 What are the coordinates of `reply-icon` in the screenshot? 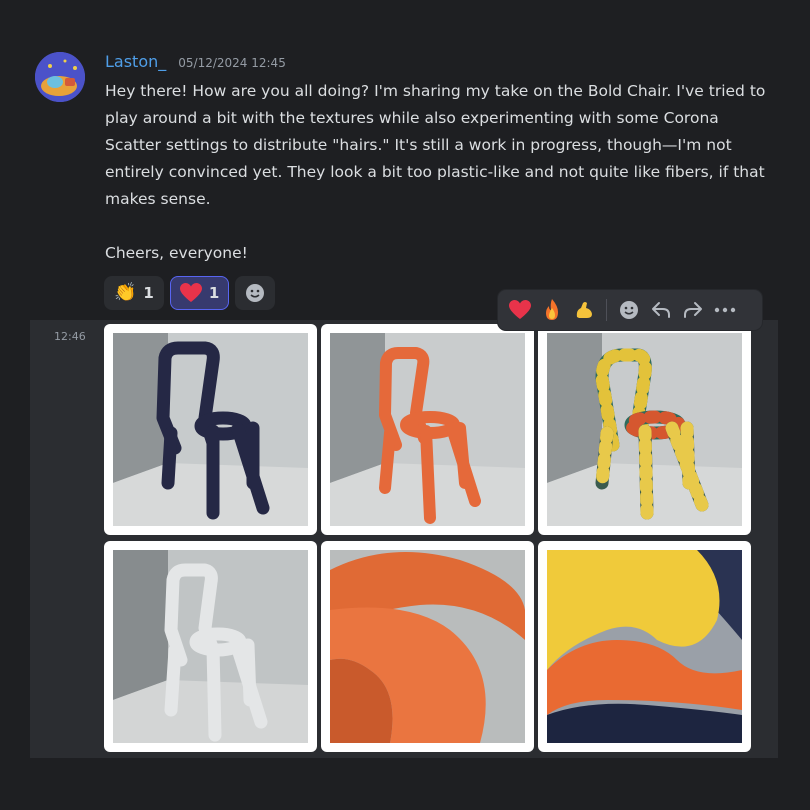 It's located at (661, 310).